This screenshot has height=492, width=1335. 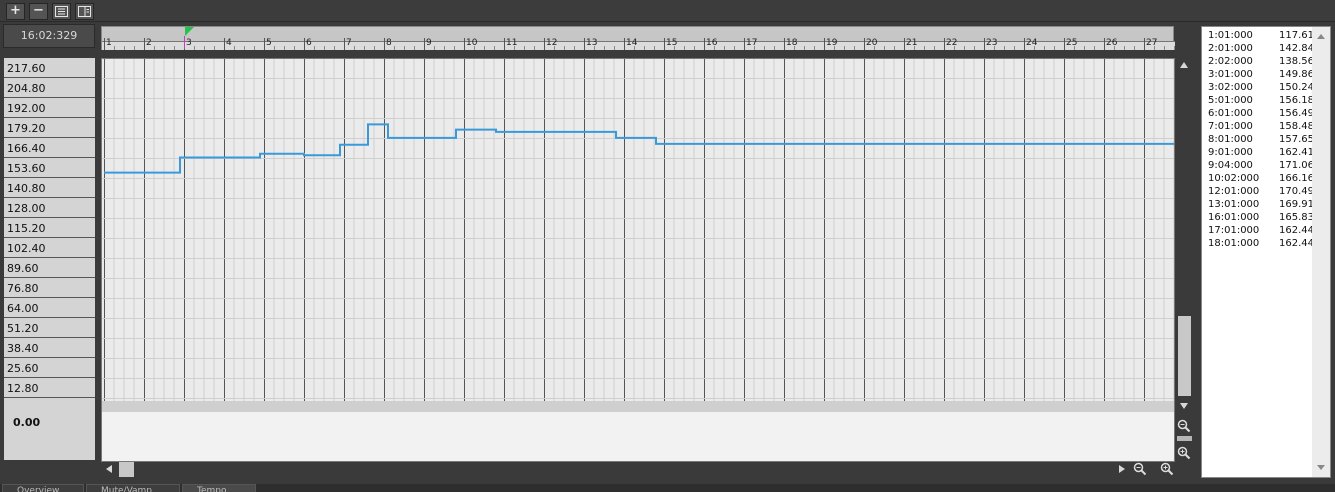 What do you see at coordinates (1263, 205) in the screenshot?
I see `event-list-row: 13:01:000 169.91` at bounding box center [1263, 205].